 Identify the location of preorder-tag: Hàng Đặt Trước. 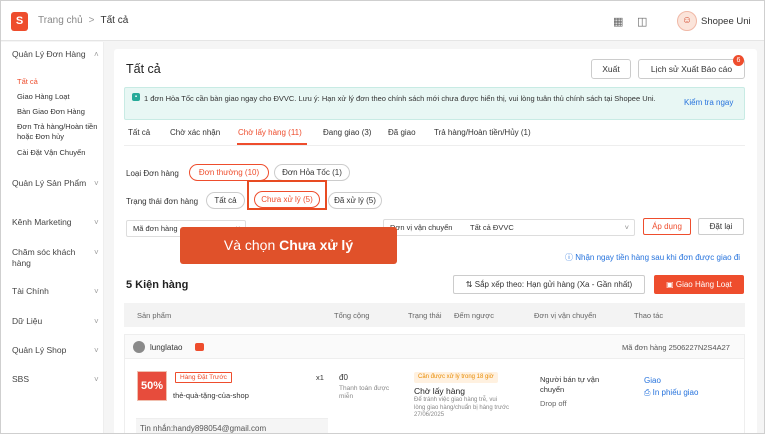
(203, 377).